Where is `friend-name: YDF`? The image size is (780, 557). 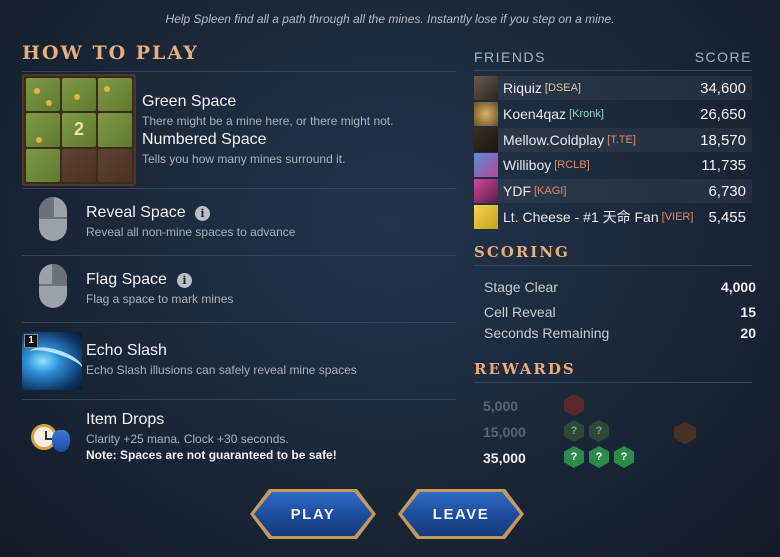
friend-name: YDF is located at coordinates (517, 191).